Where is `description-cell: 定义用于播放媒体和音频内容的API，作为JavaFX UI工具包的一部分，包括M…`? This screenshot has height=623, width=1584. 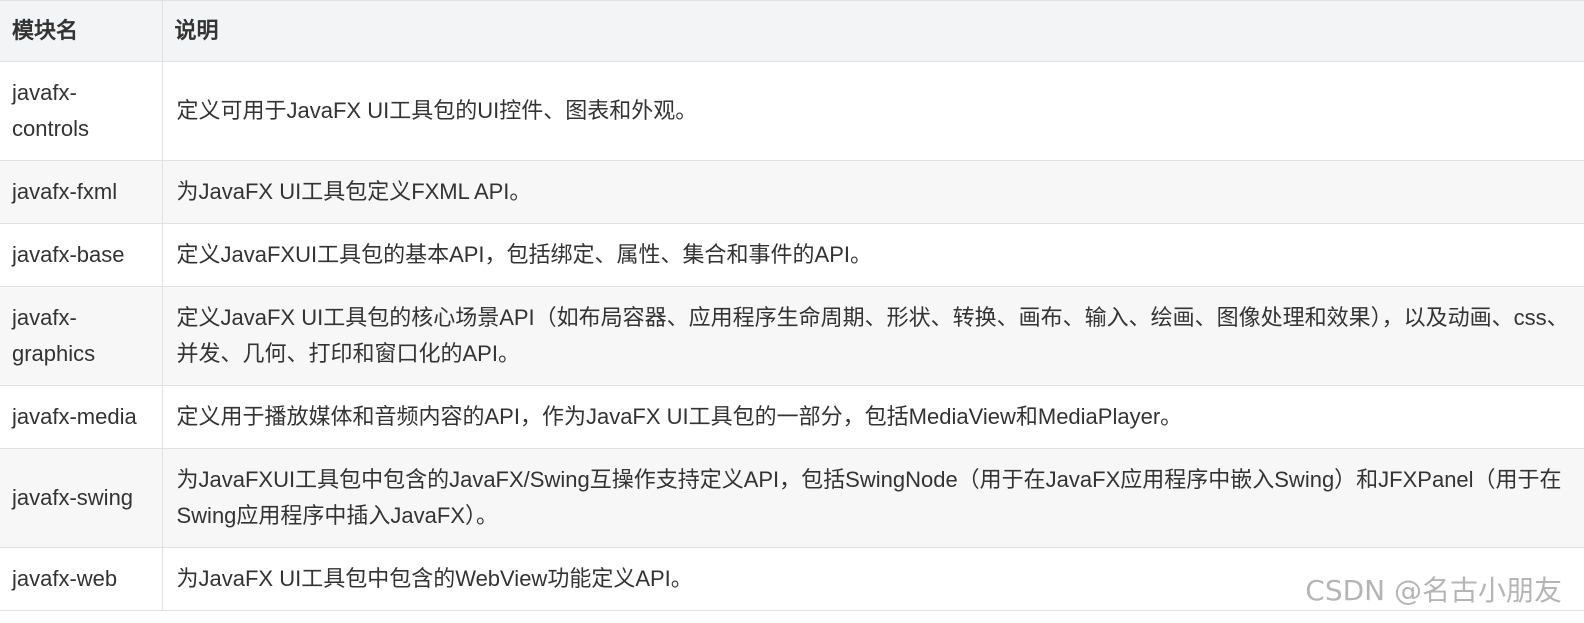 description-cell: 定义用于播放媒体和音频内容的API，作为JavaFX UI工具包的一部分，包括M… is located at coordinates (872, 417).